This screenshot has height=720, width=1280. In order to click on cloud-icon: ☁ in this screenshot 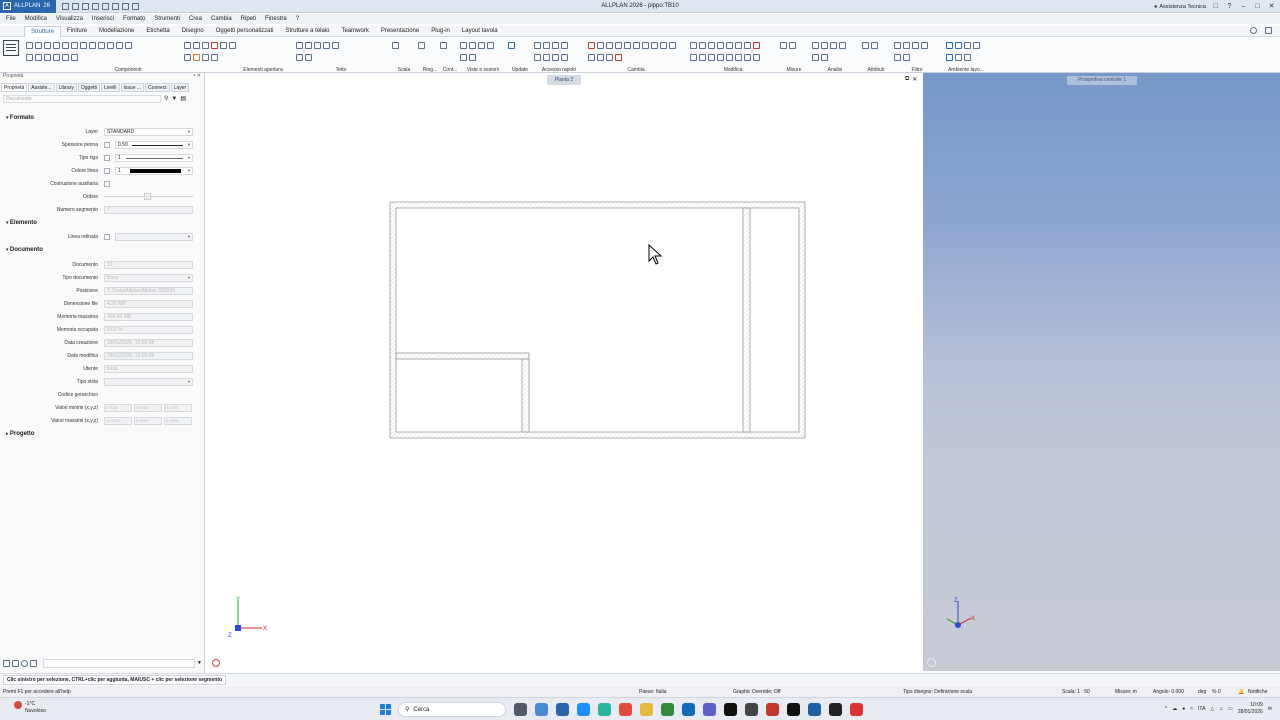, I will do `click(1174, 709)`.